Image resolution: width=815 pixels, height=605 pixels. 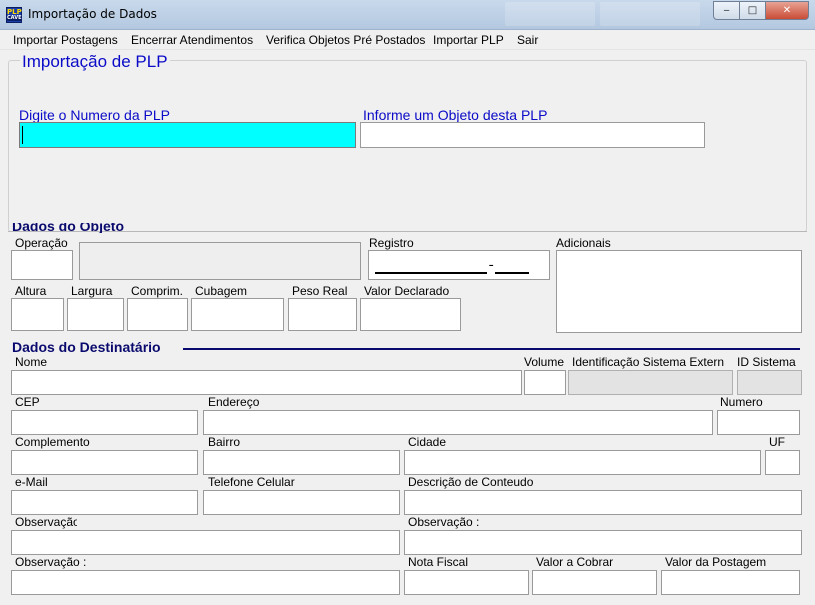 What do you see at coordinates (86, 347) in the screenshot?
I see `recipient-section-title: Dados do Destinatário` at bounding box center [86, 347].